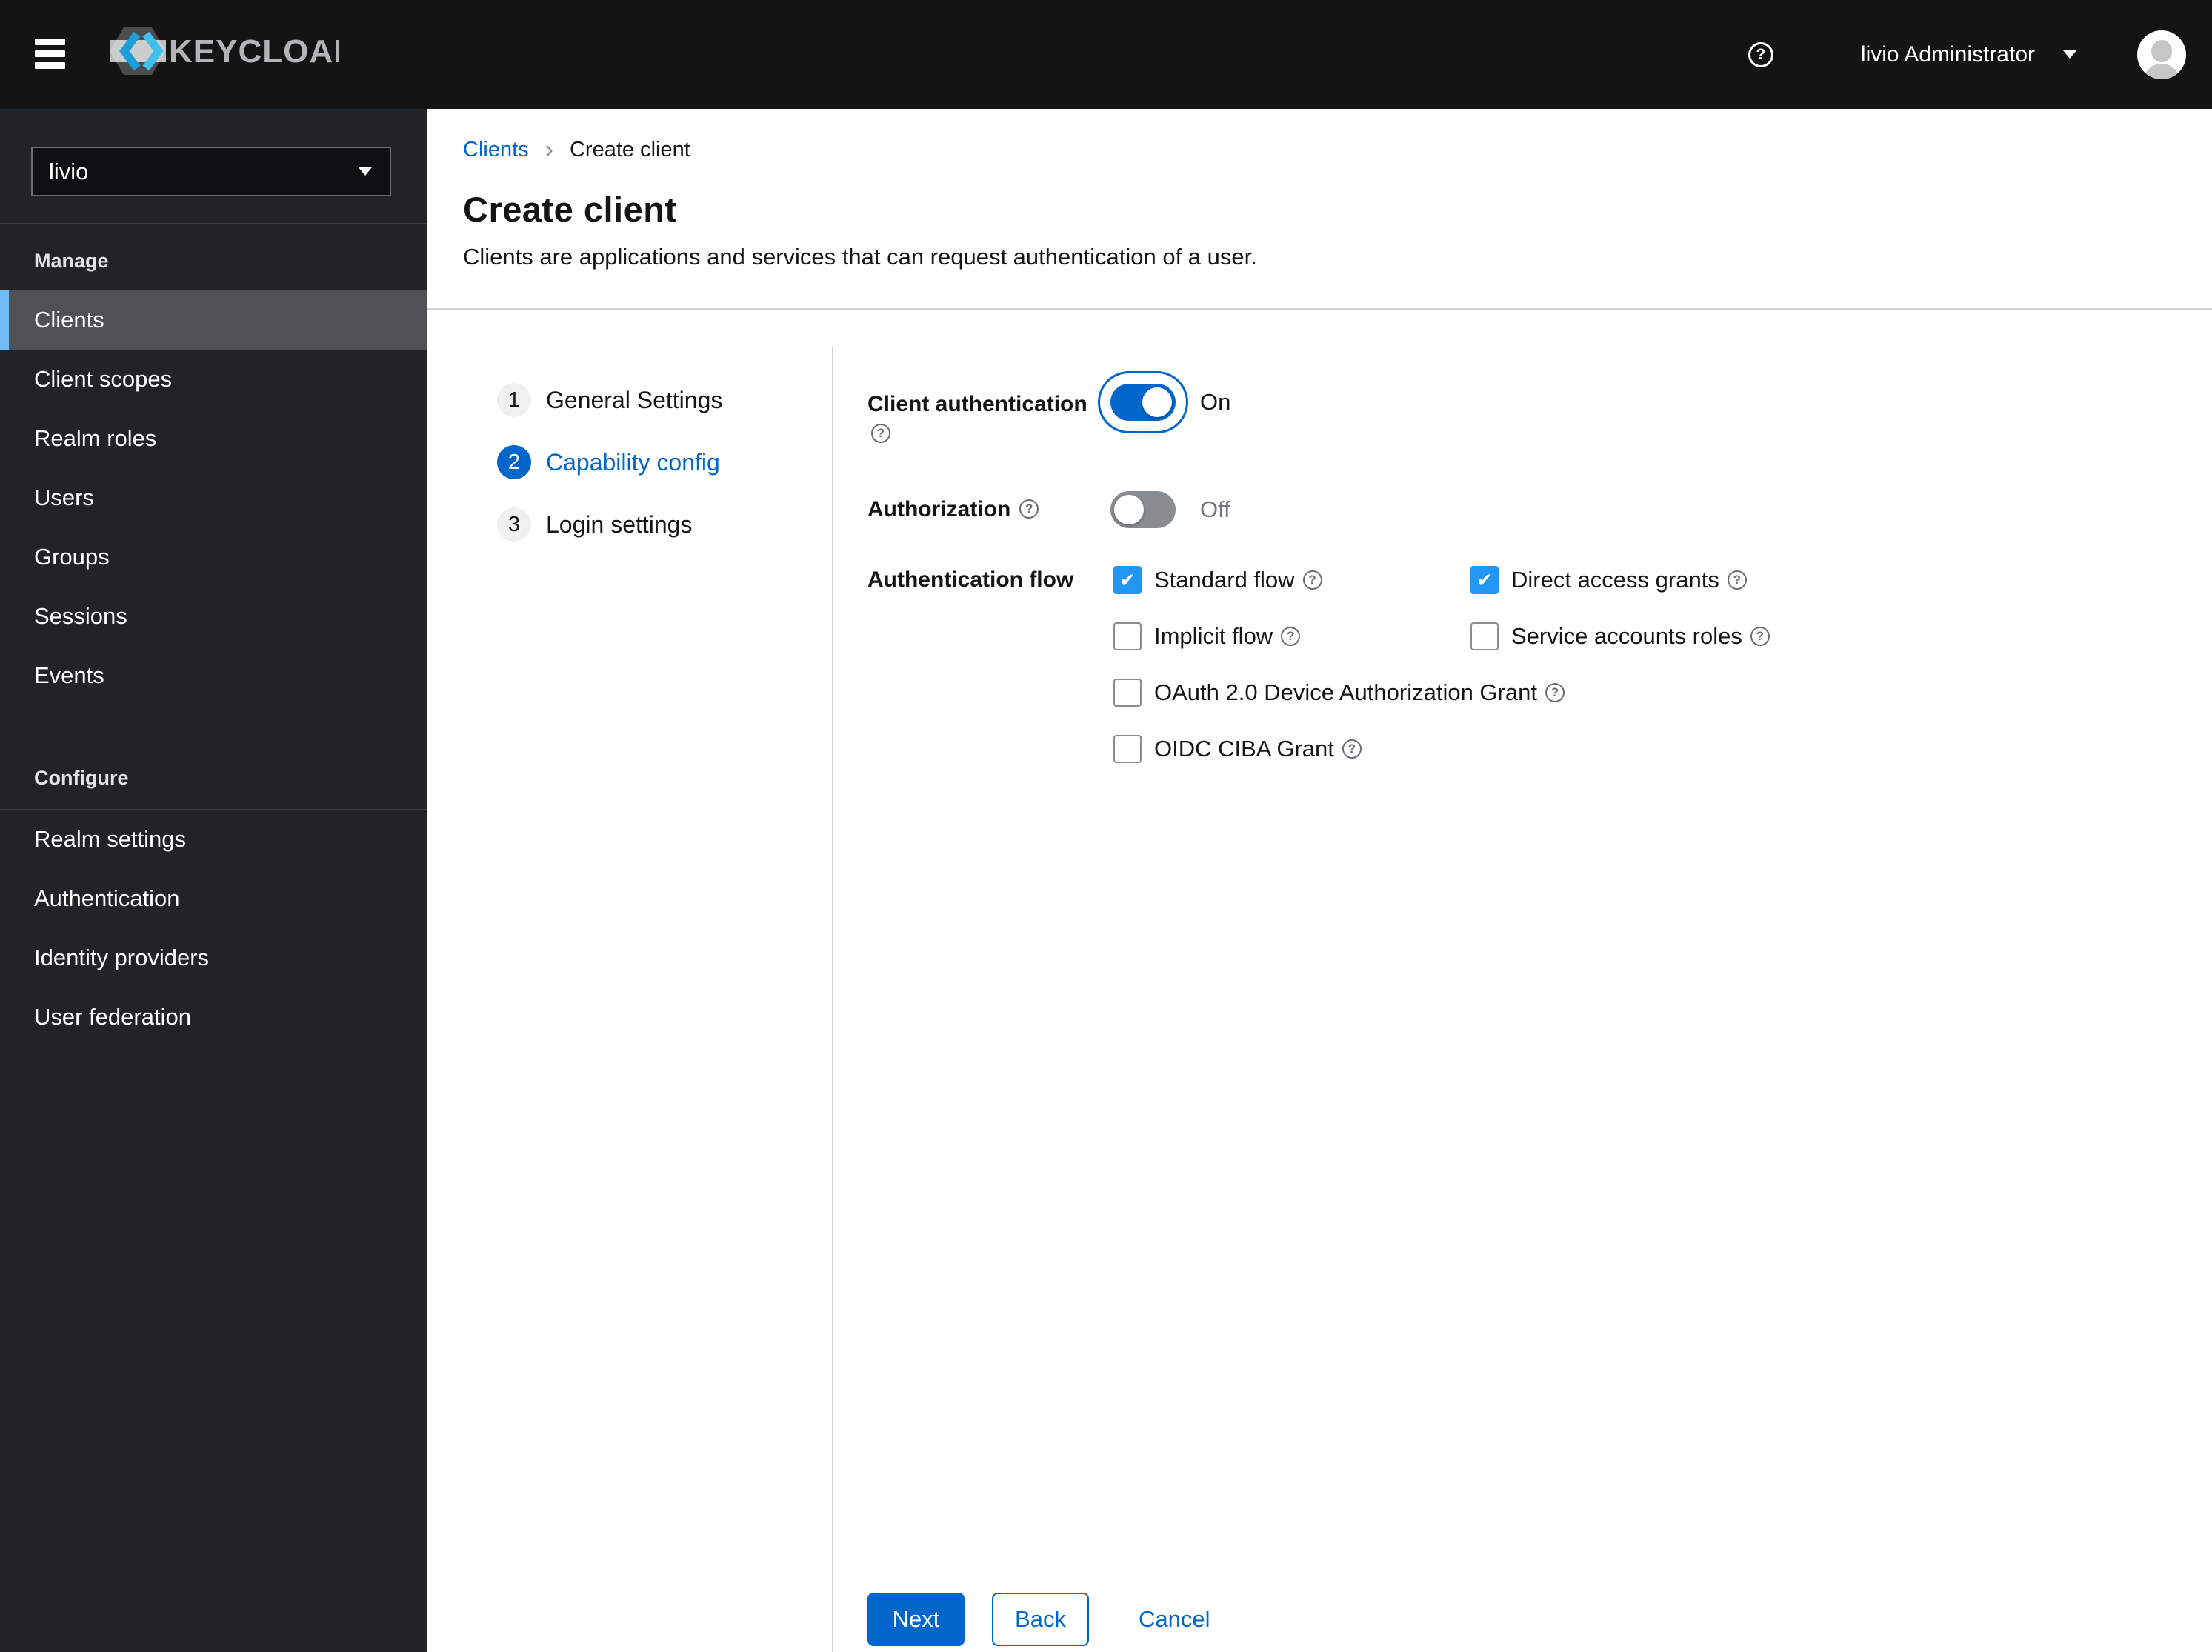  I want to click on sidebar-item-client-scopes: Client scopes, so click(213, 379).